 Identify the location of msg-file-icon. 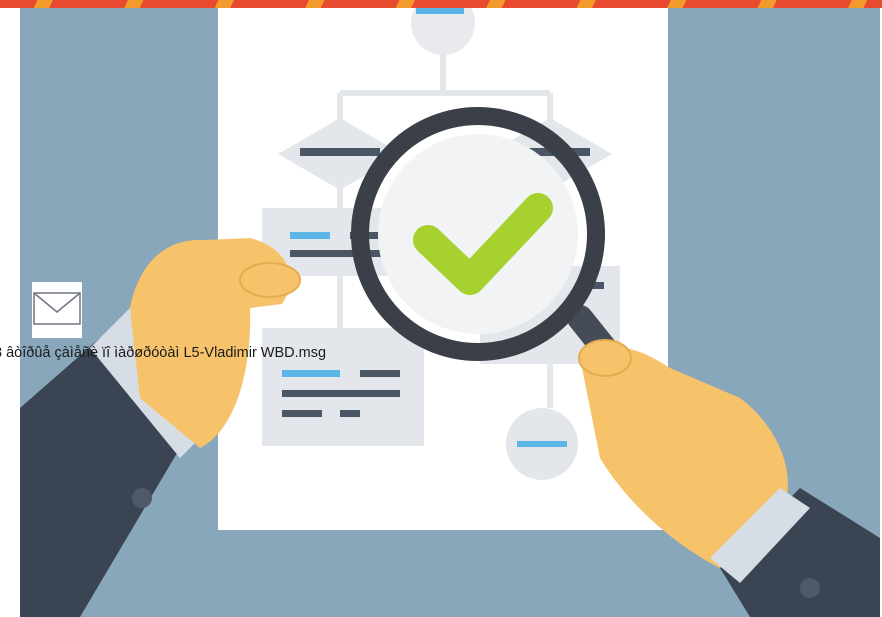
(57, 310).